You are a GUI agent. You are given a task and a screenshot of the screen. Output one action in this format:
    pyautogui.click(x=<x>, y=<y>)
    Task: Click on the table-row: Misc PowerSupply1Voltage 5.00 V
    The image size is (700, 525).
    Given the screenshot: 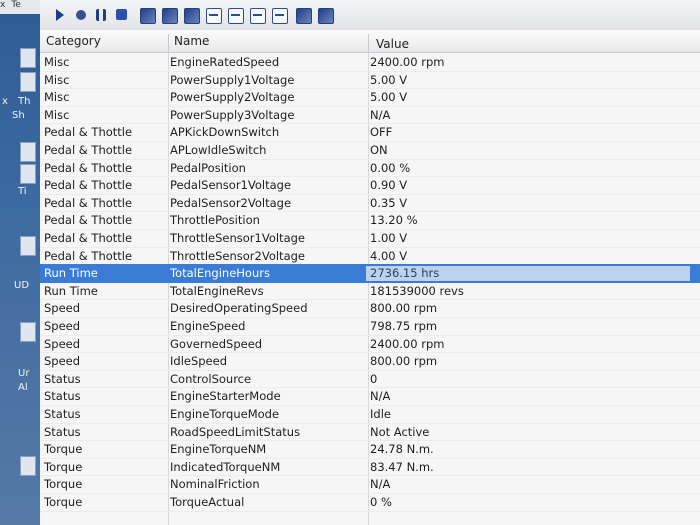 What is the action you would take?
    pyautogui.click(x=370, y=80)
    